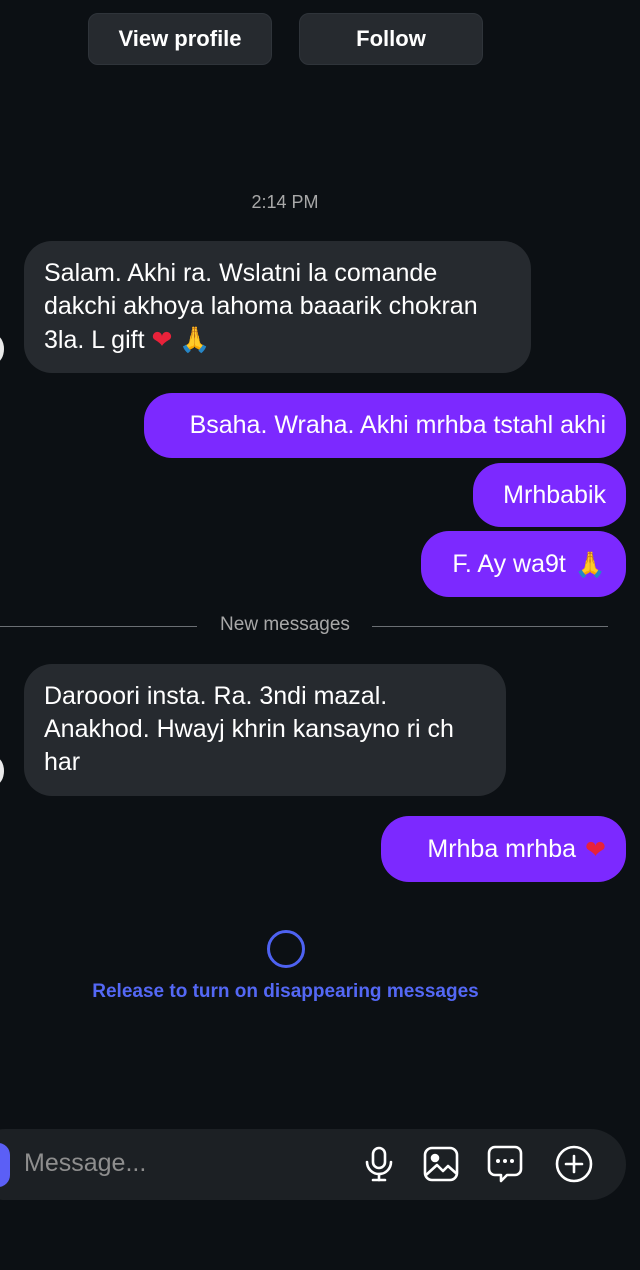 The height and width of the screenshot is (1270, 640). What do you see at coordinates (509, 563) in the screenshot?
I see `message-text: F. Ay wa9t` at bounding box center [509, 563].